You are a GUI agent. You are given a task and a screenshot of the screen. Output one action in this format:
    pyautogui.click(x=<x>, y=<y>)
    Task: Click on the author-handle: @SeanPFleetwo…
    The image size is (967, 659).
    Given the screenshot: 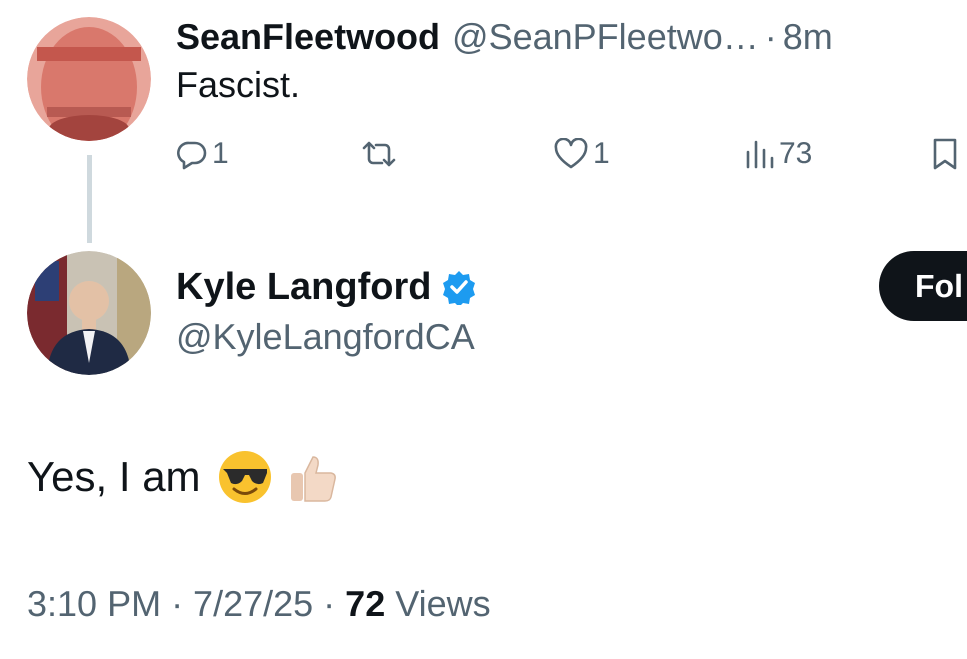 What is the action you would take?
    pyautogui.click(x=605, y=37)
    